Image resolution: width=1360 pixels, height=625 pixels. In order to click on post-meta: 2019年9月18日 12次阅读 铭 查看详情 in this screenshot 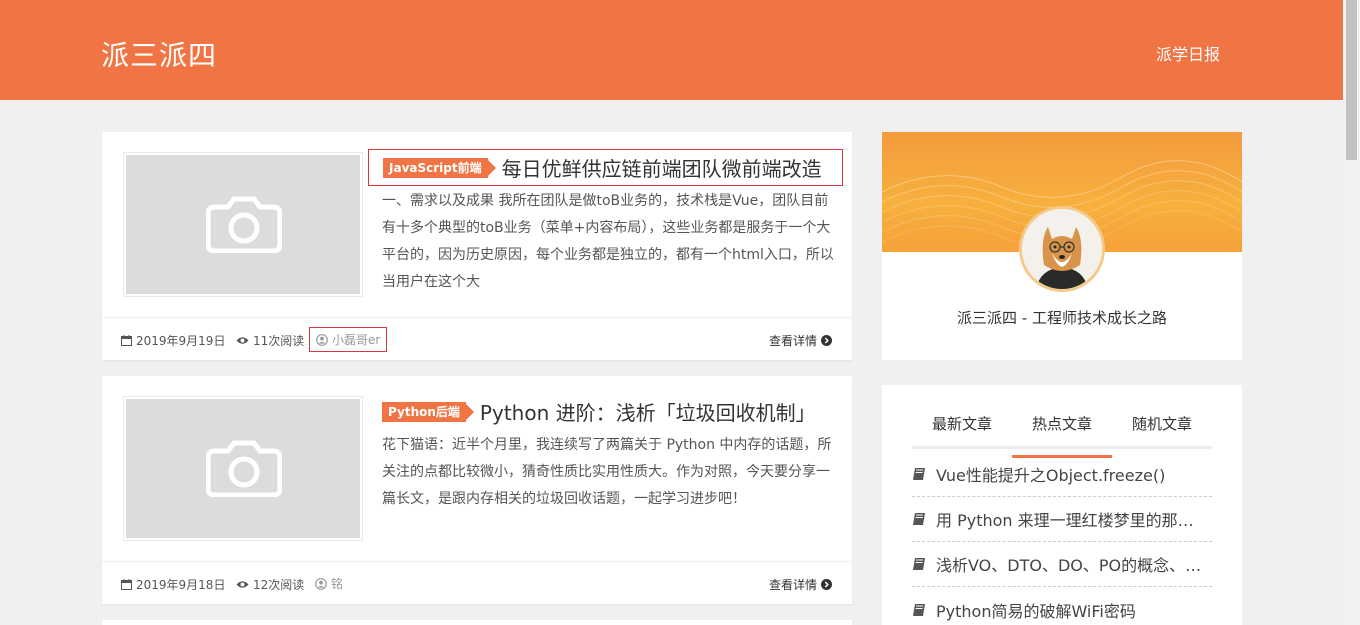, I will do `click(477, 582)`.